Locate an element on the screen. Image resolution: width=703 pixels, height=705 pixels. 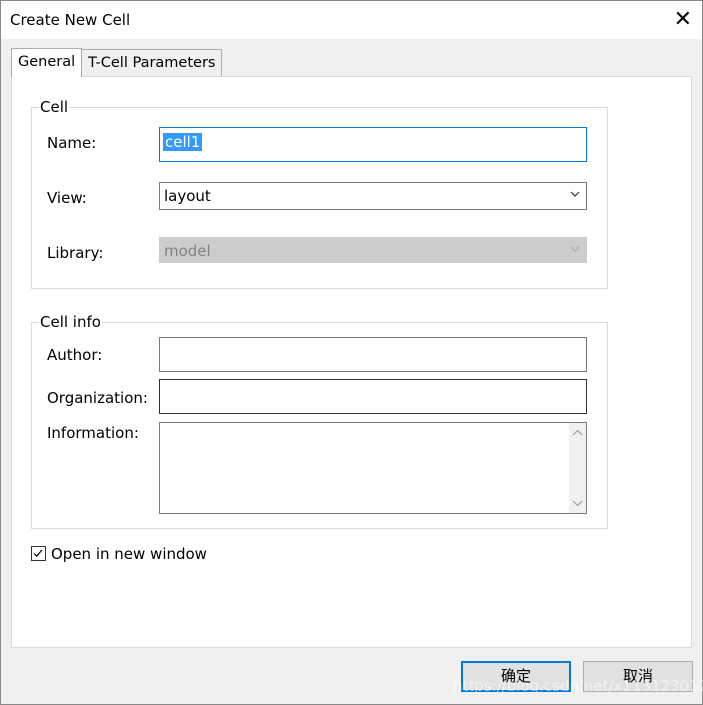
information-textarea is located at coordinates (373, 468).